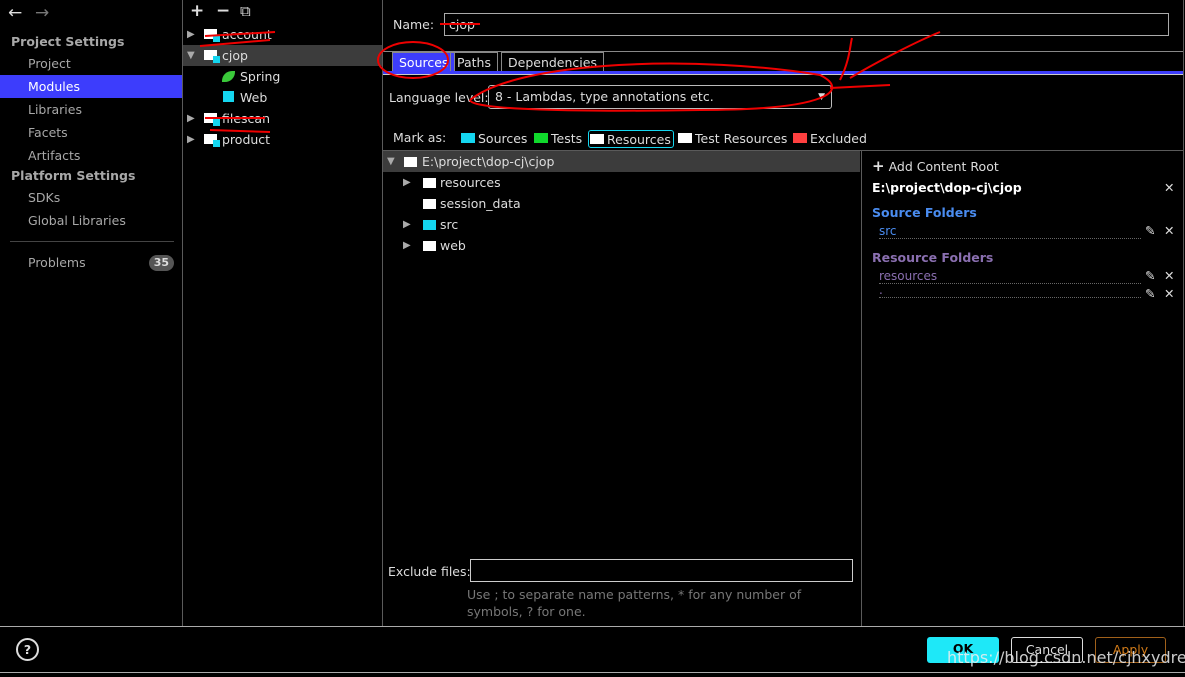 This screenshot has width=1185, height=677. What do you see at coordinates (57, 262) in the screenshot?
I see `problems-label: Problems` at bounding box center [57, 262].